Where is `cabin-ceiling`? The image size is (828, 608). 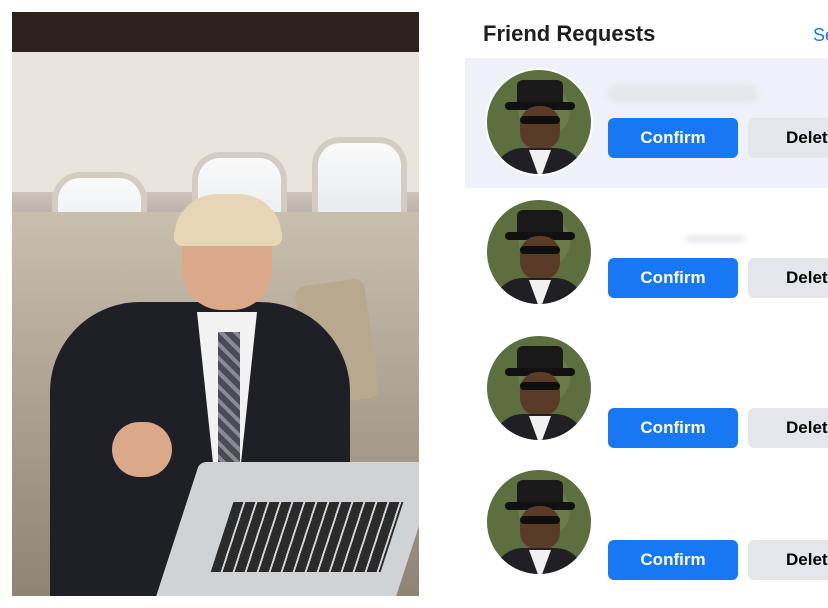
cabin-ceiling is located at coordinates (215, 32).